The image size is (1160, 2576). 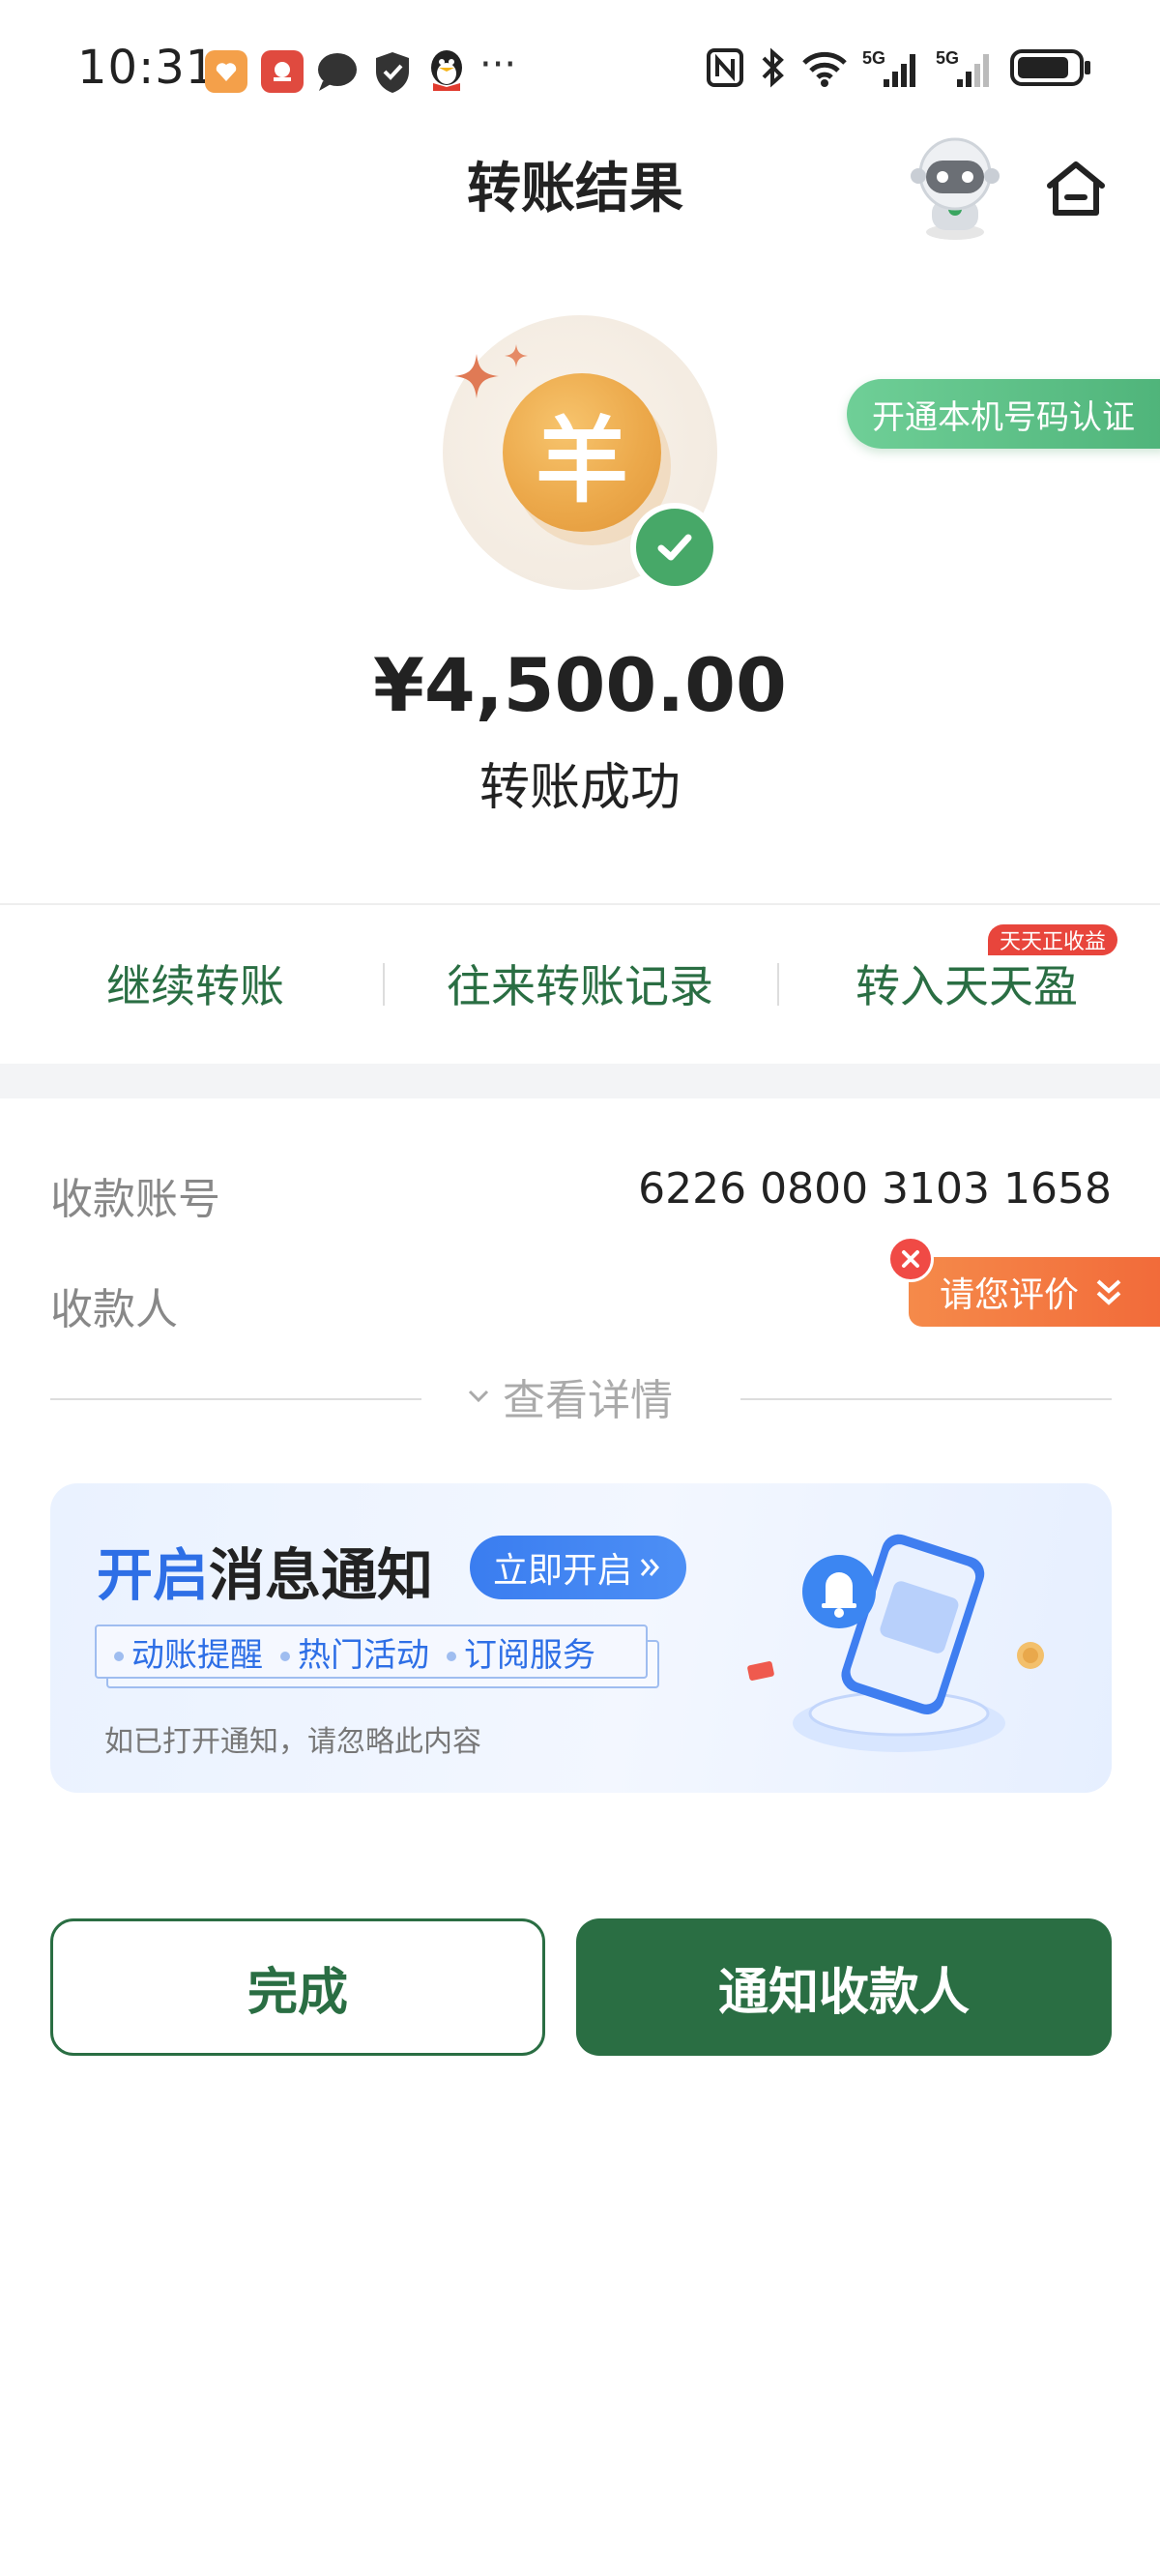 What do you see at coordinates (579, 788) in the screenshot?
I see `transfer-status: 转账成功` at bounding box center [579, 788].